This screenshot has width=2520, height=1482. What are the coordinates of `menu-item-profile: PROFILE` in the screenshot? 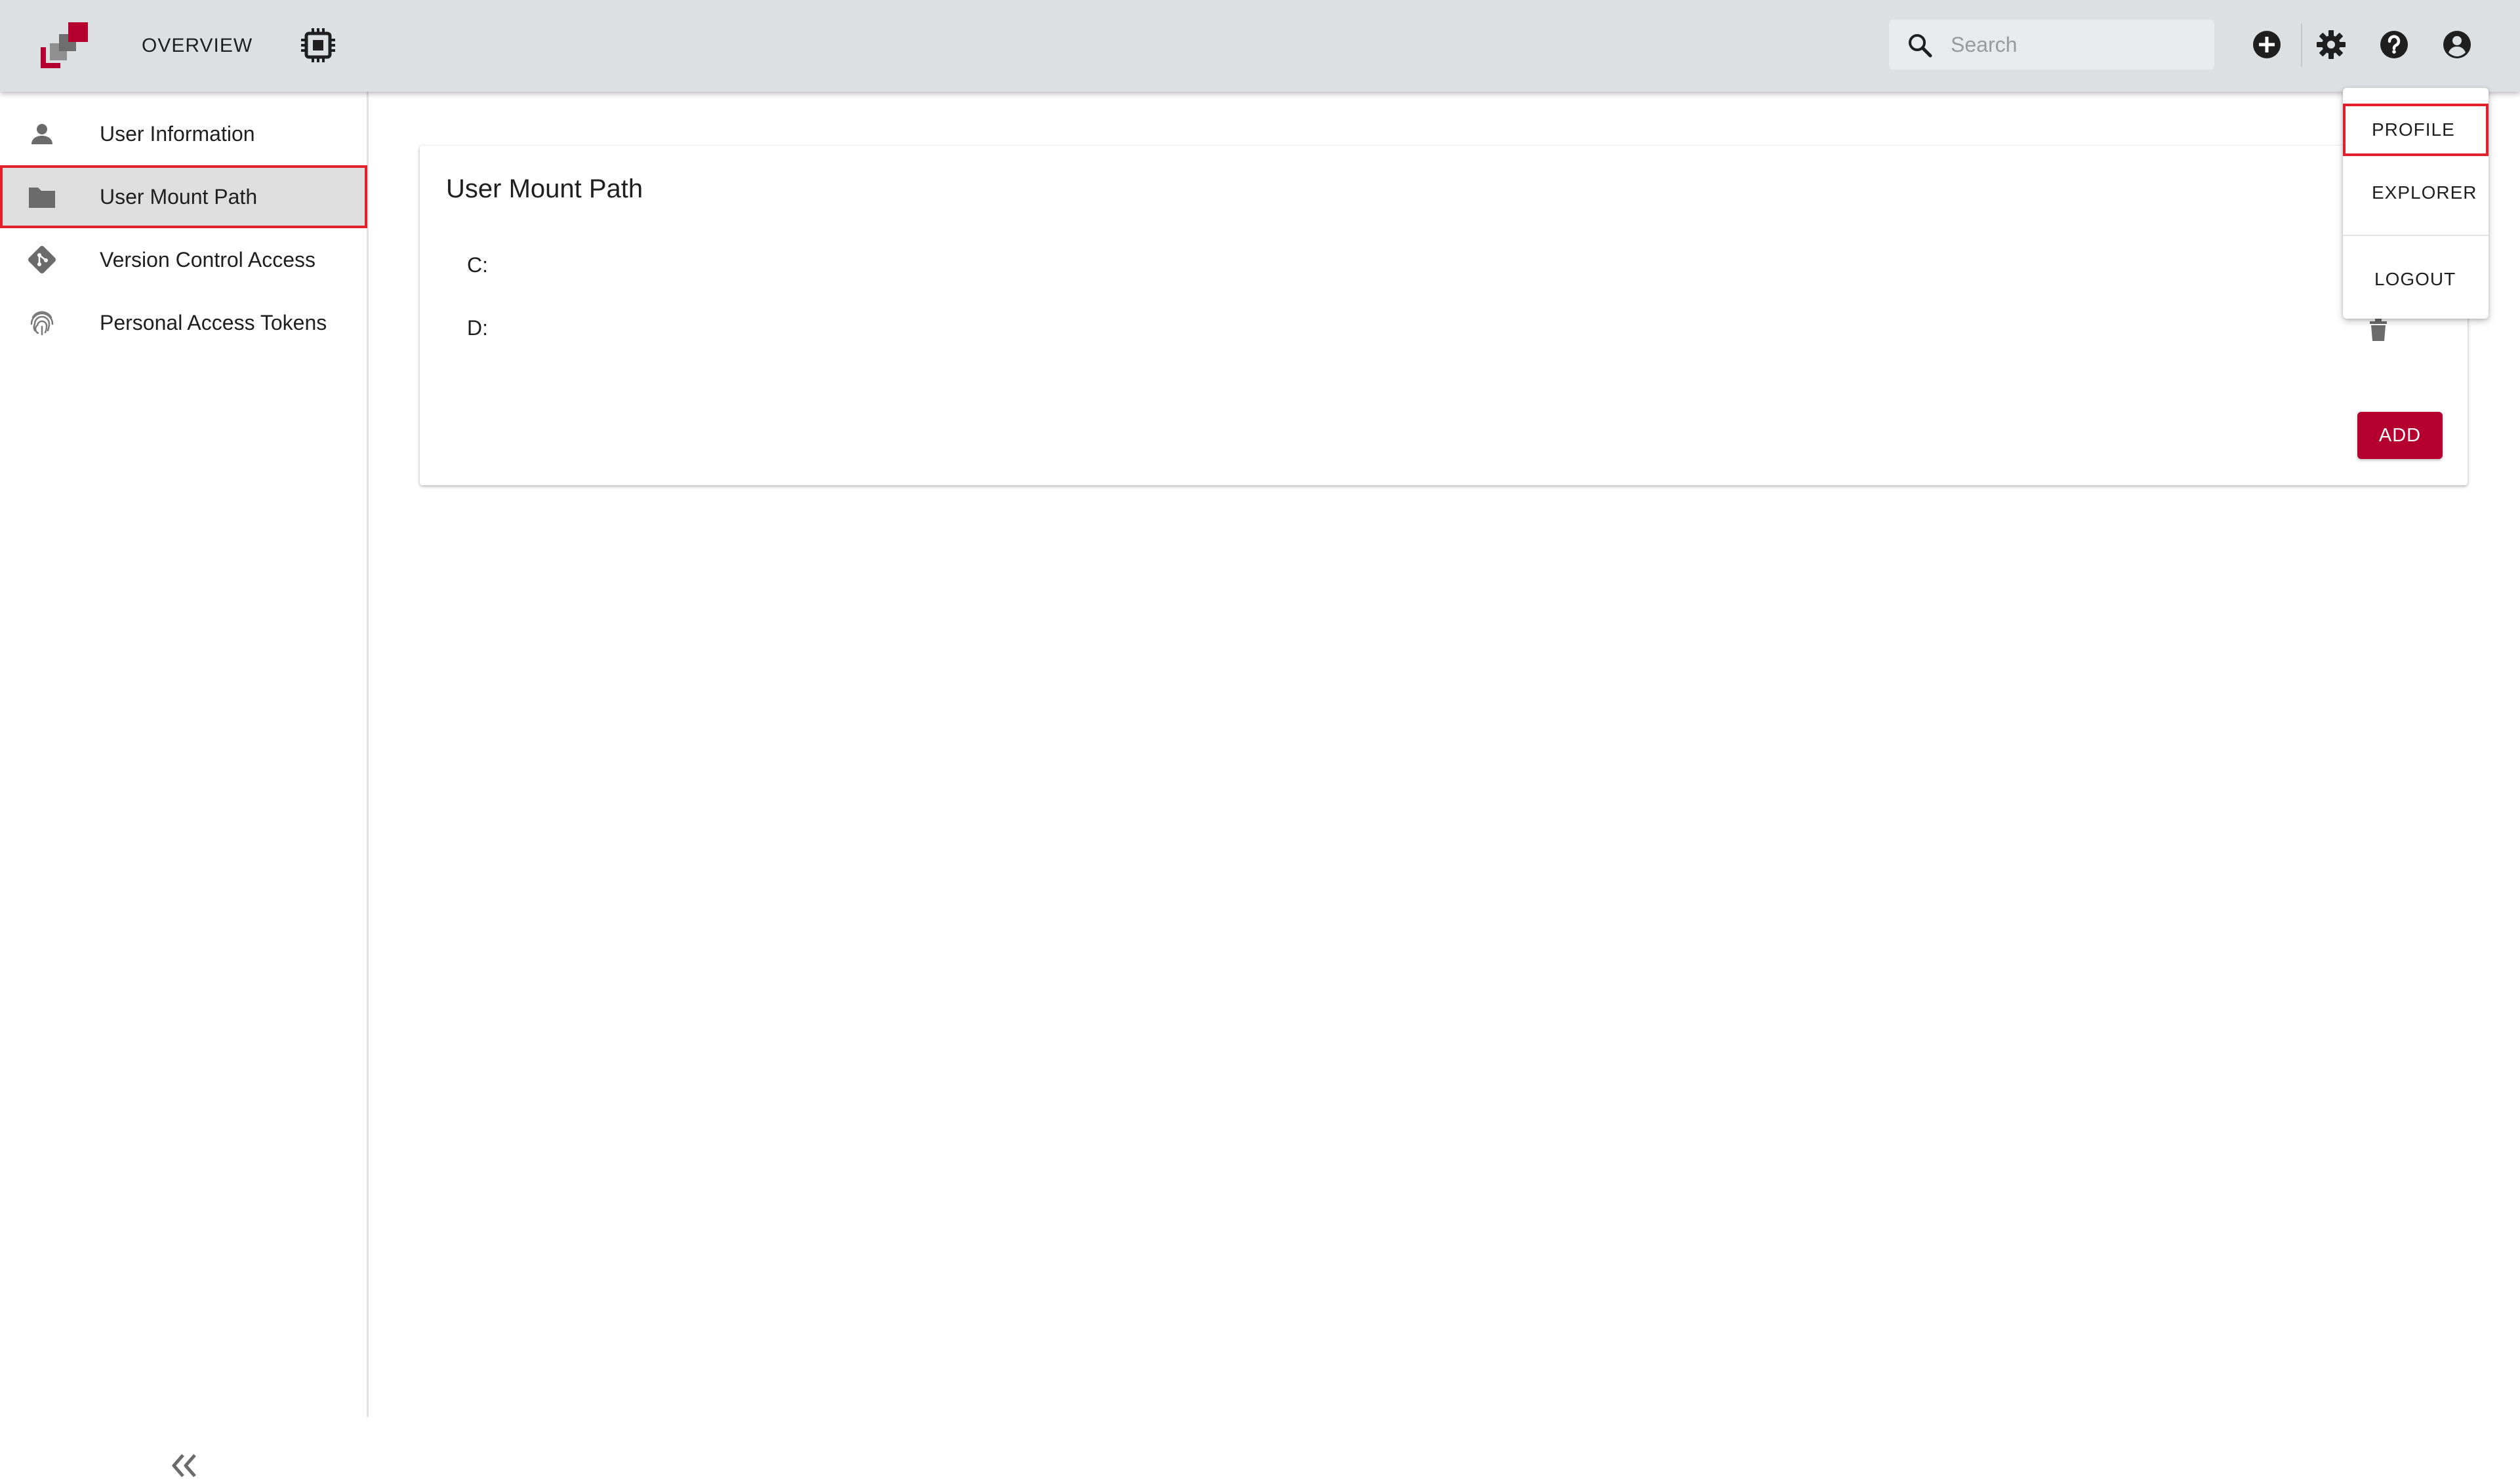 It's located at (2416, 130).